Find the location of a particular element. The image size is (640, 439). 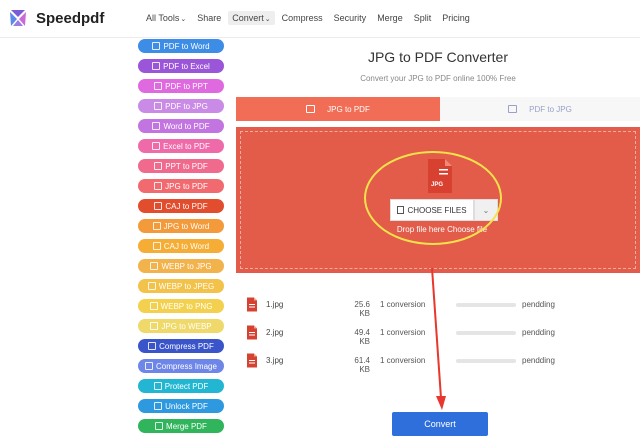

sidebar-item-caj-to-word: CAJ to Word is located at coordinates (181, 246).